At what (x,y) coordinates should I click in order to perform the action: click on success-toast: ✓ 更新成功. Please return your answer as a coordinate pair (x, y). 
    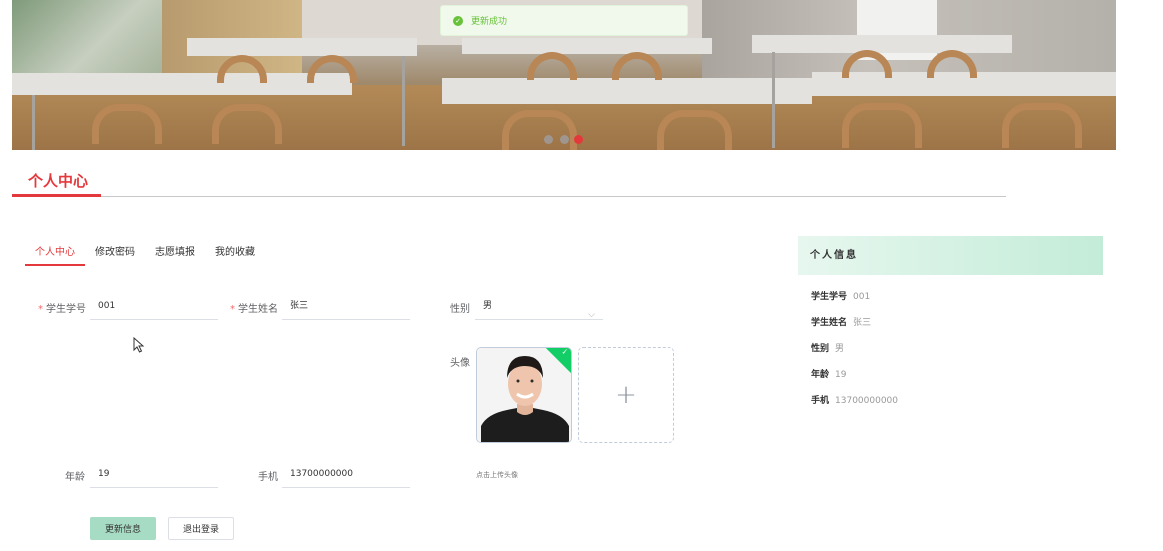
    Looking at the image, I should click on (564, 20).